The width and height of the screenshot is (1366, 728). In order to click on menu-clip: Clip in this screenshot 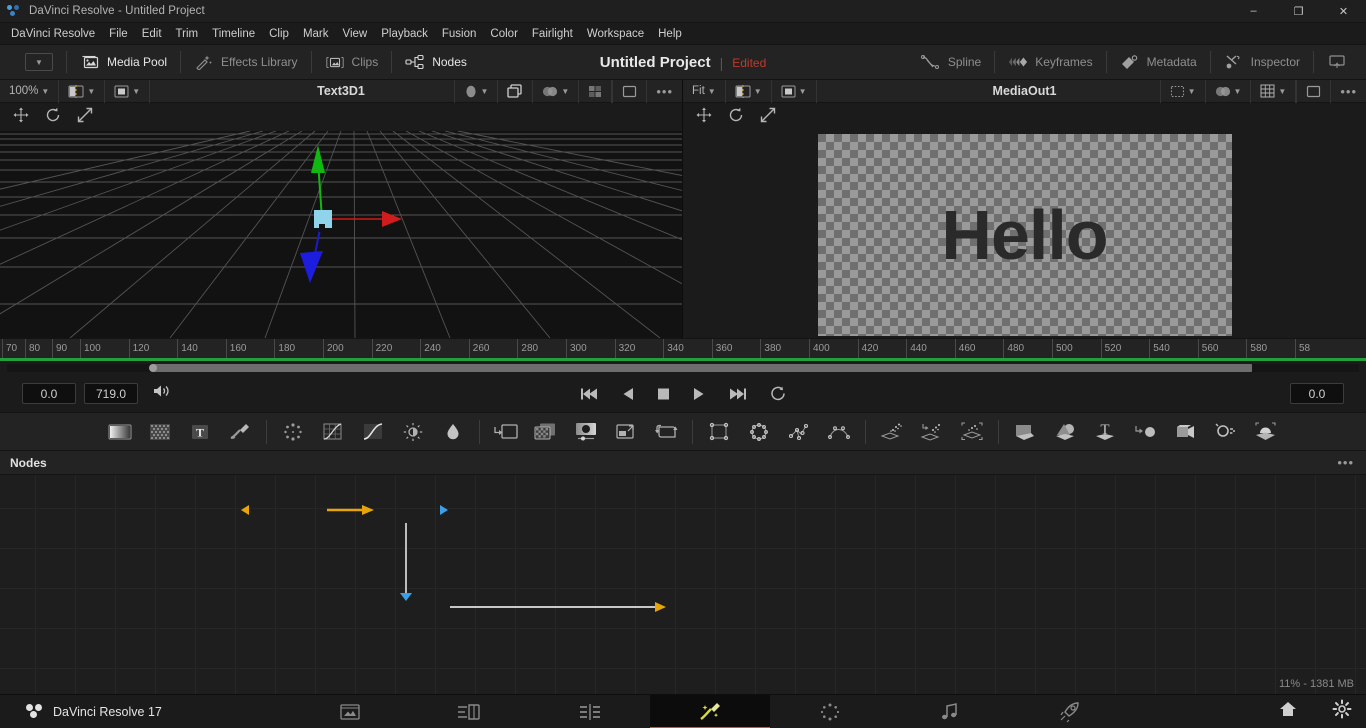, I will do `click(279, 34)`.